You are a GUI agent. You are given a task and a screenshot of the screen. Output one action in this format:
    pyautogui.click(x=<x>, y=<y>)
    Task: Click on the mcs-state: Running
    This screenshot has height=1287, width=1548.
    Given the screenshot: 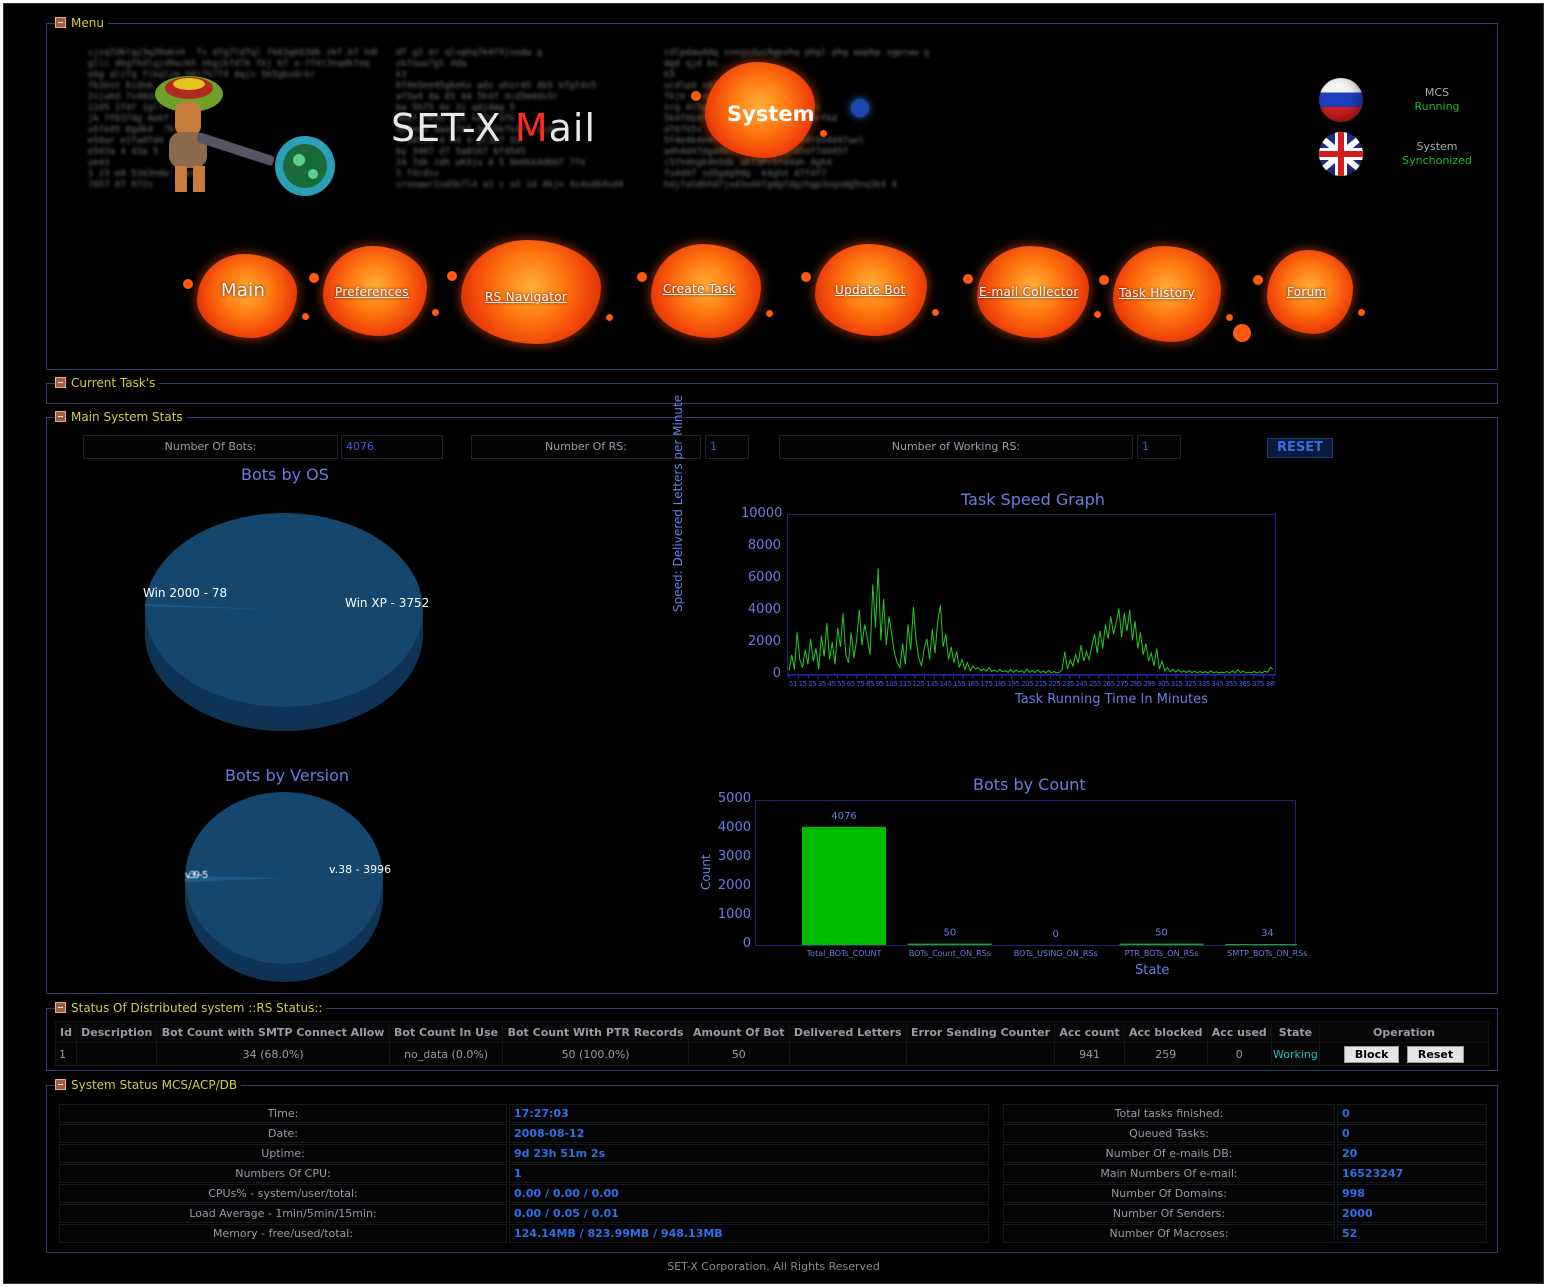 What is the action you would take?
    pyautogui.click(x=1437, y=106)
    